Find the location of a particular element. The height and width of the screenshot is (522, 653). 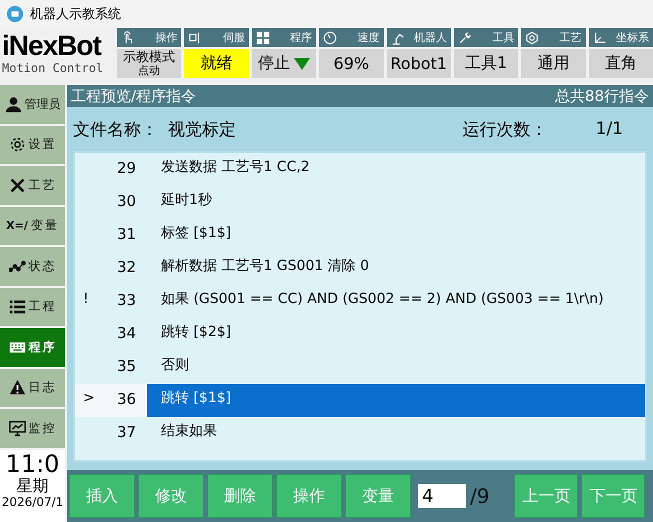

run-count: 1/1 is located at coordinates (609, 129).